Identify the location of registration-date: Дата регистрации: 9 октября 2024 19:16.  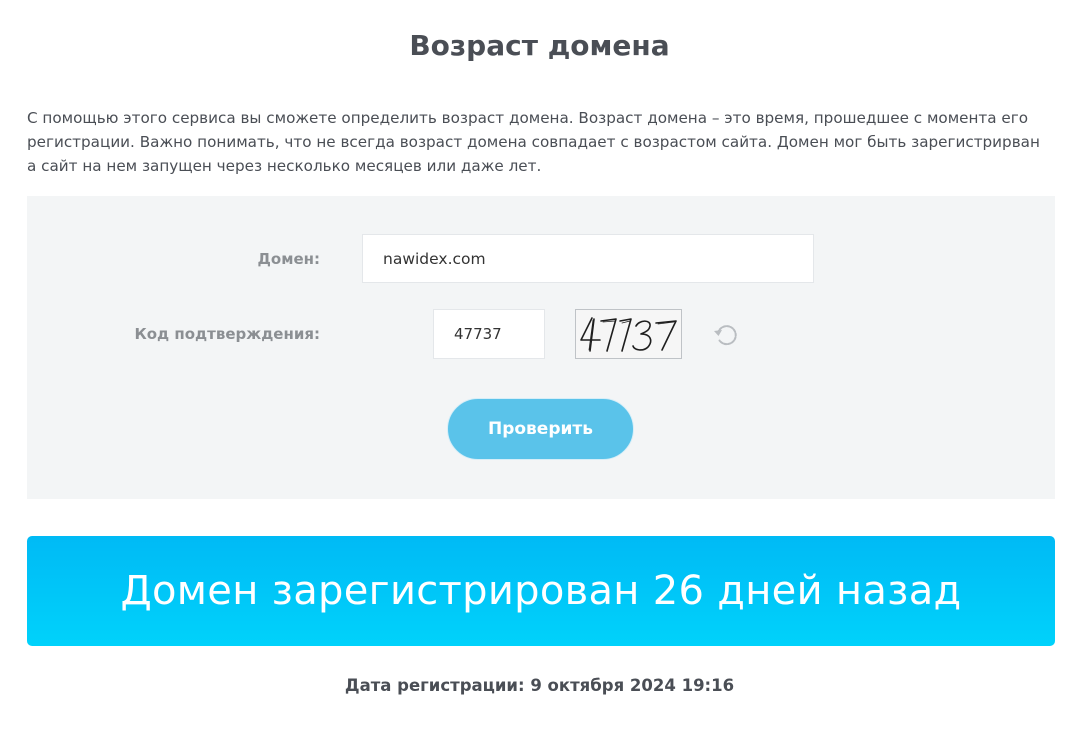
(539, 685).